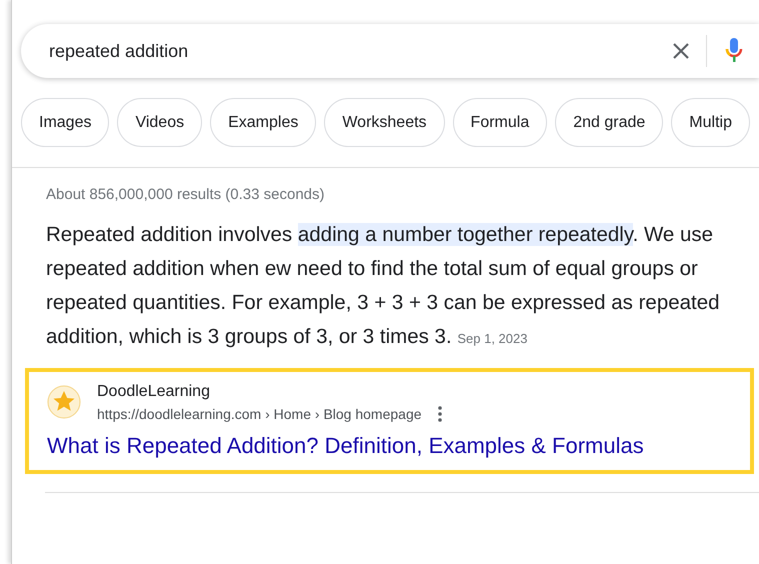 The image size is (759, 564). What do you see at coordinates (734, 51) in the screenshot?
I see `microphone-icon` at bounding box center [734, 51].